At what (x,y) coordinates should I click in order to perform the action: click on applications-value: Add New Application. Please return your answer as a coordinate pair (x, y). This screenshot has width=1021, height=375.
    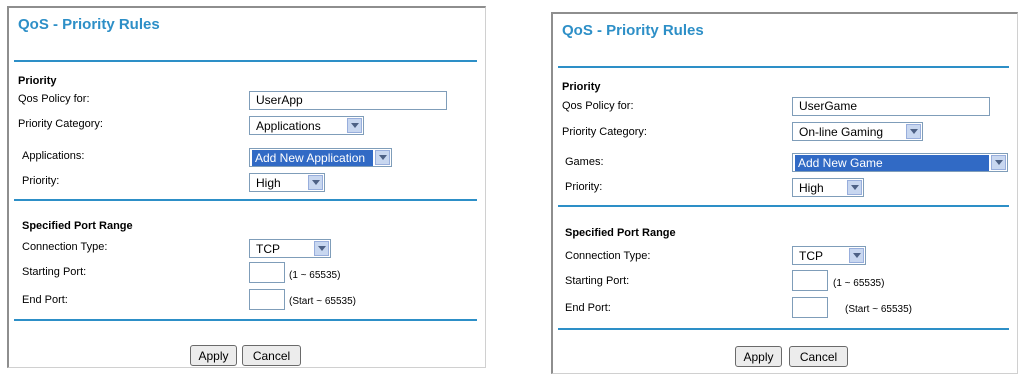
    Looking at the image, I should click on (312, 158).